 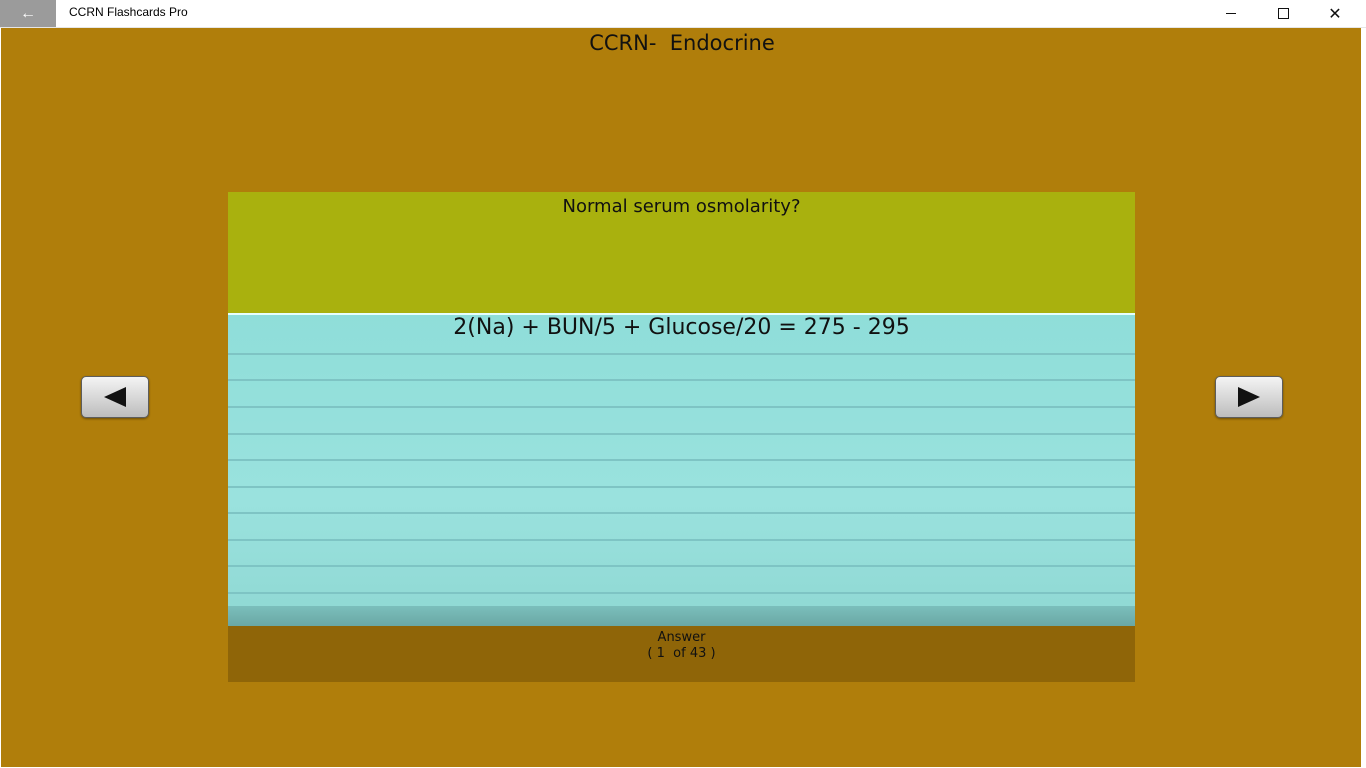 I want to click on card-counter: ( 1 of 43 ), so click(x=681, y=653).